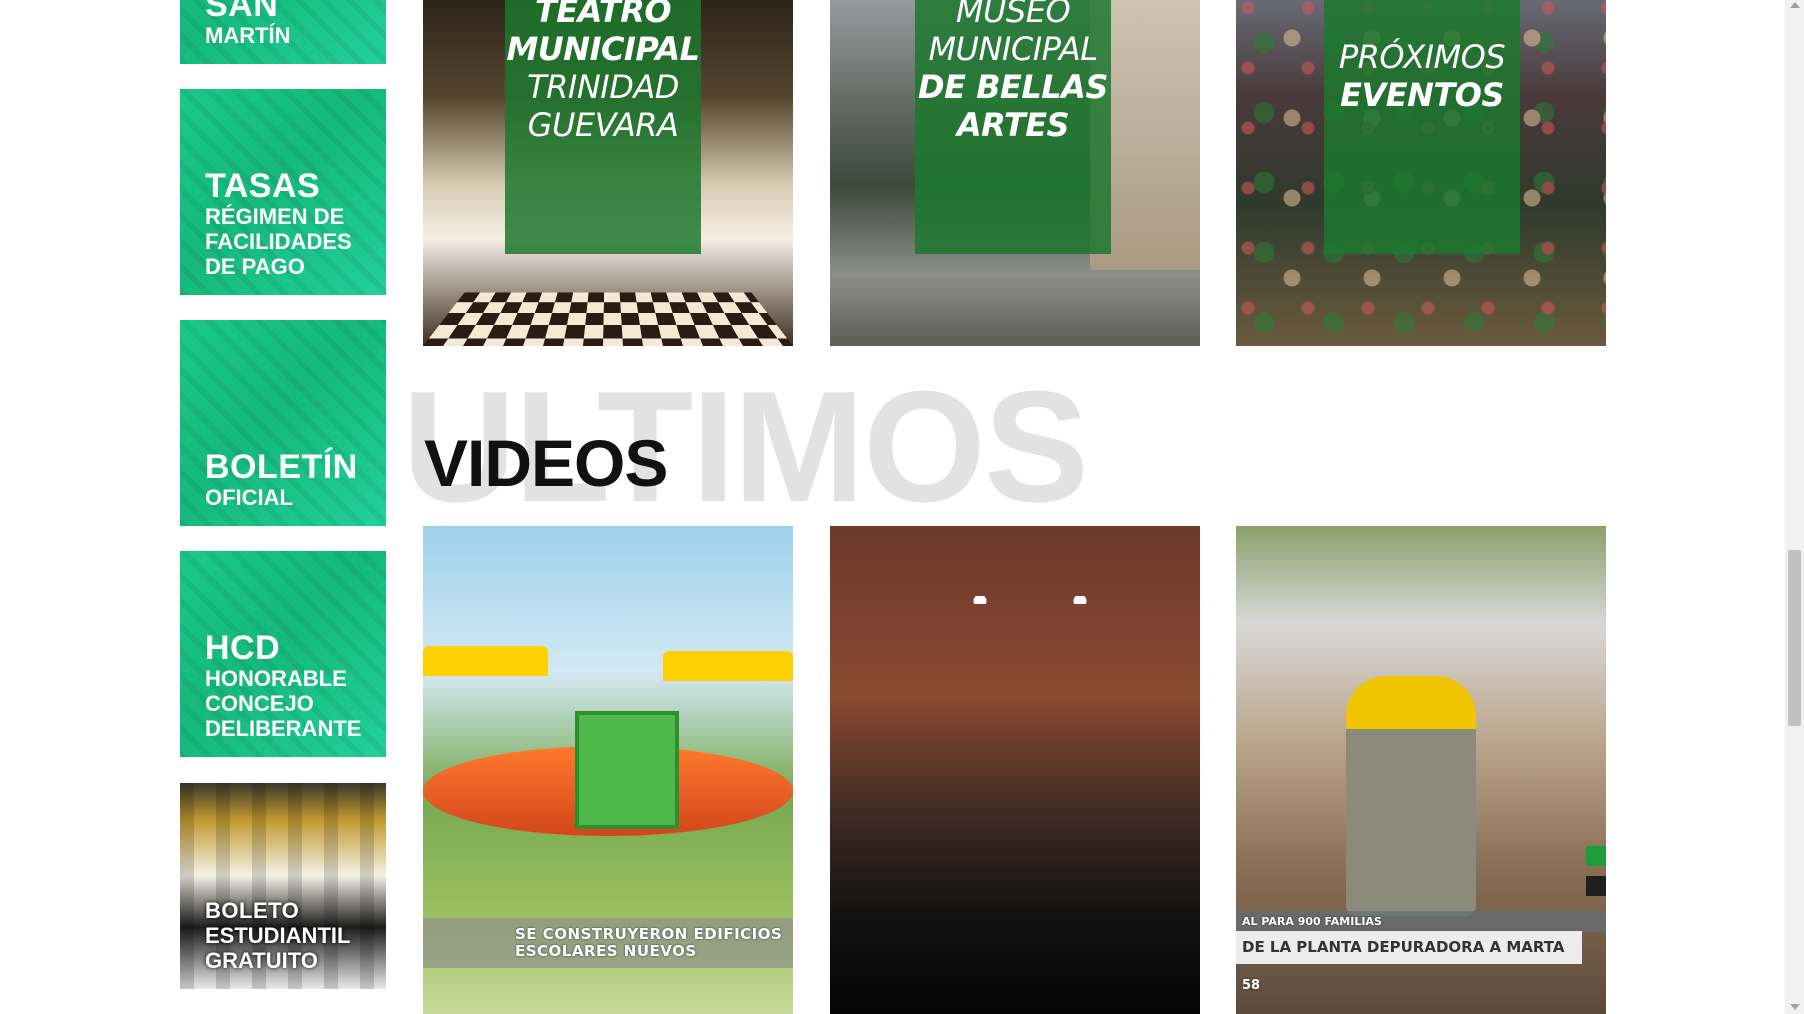 The image size is (1804, 1014). I want to click on card-title-line: ARTES, so click(1013, 125).